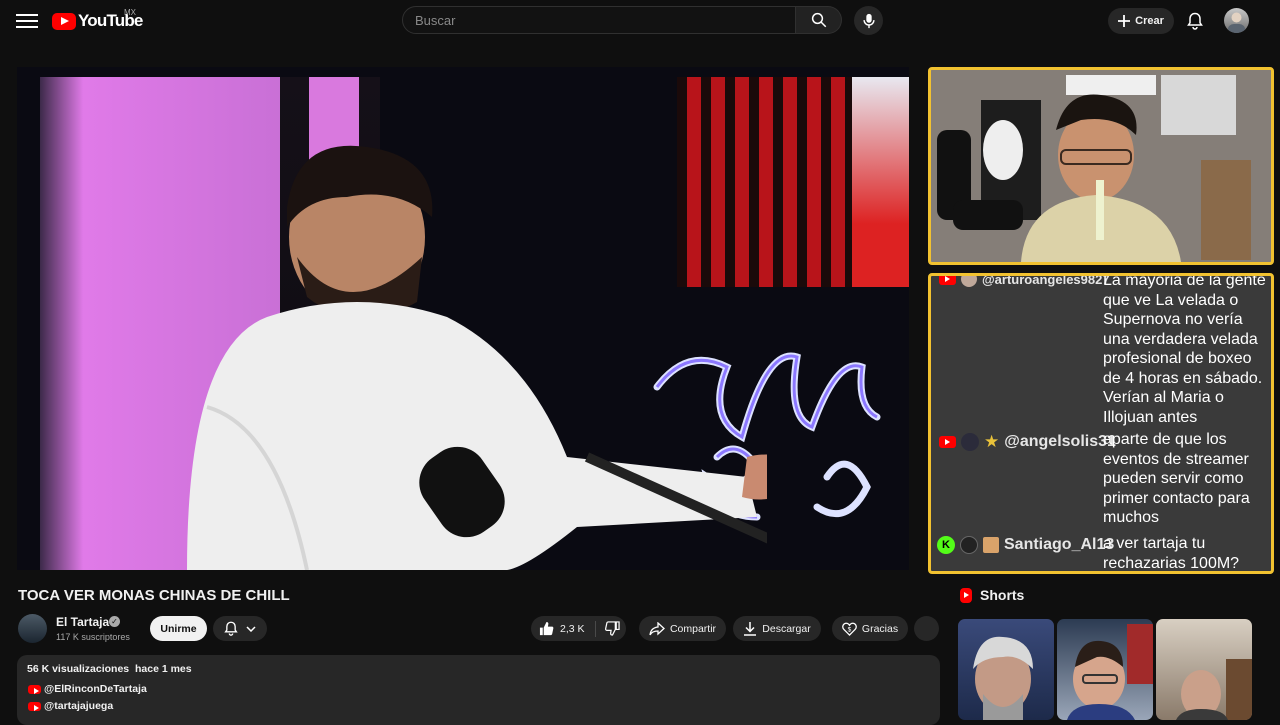  I want to click on upload-date: hace 1 mes, so click(163, 669).